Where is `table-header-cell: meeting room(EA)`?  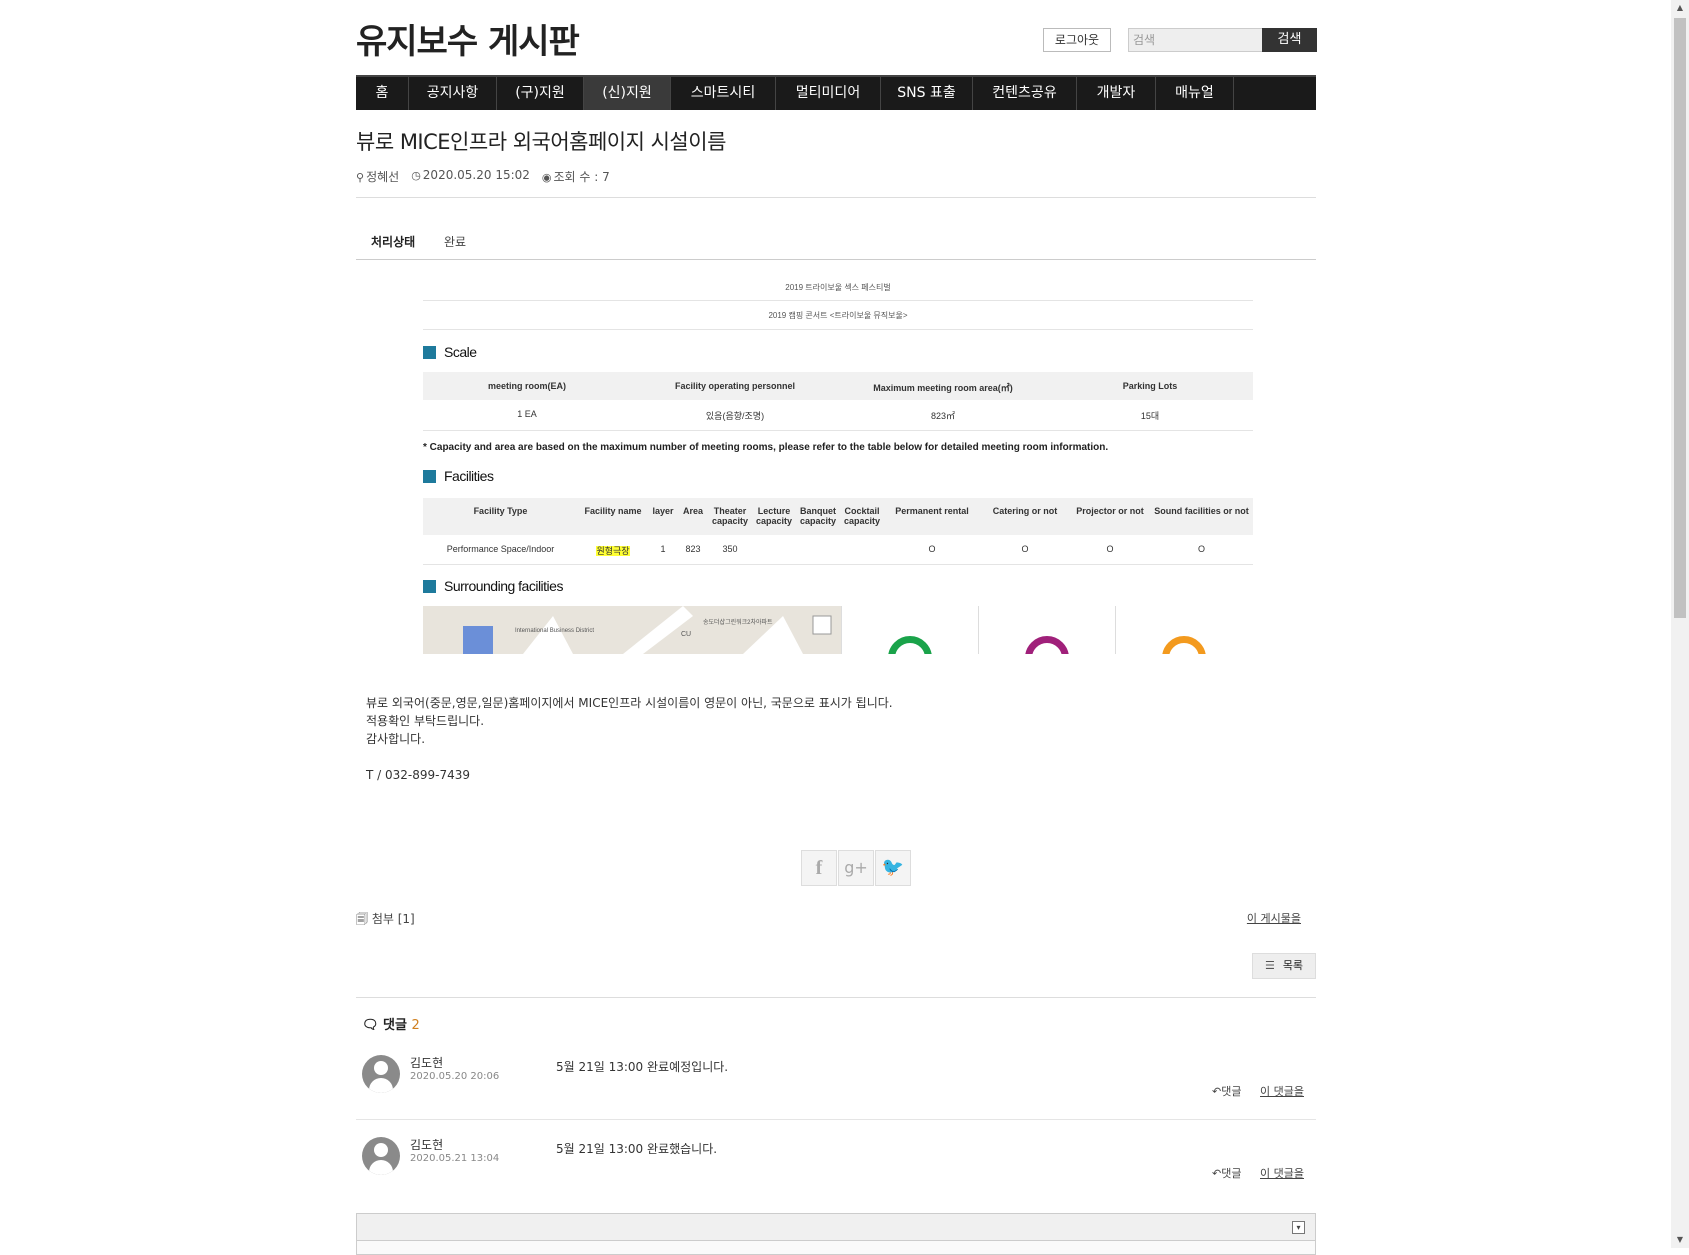
table-header-cell: meeting room(EA) is located at coordinates (526, 386).